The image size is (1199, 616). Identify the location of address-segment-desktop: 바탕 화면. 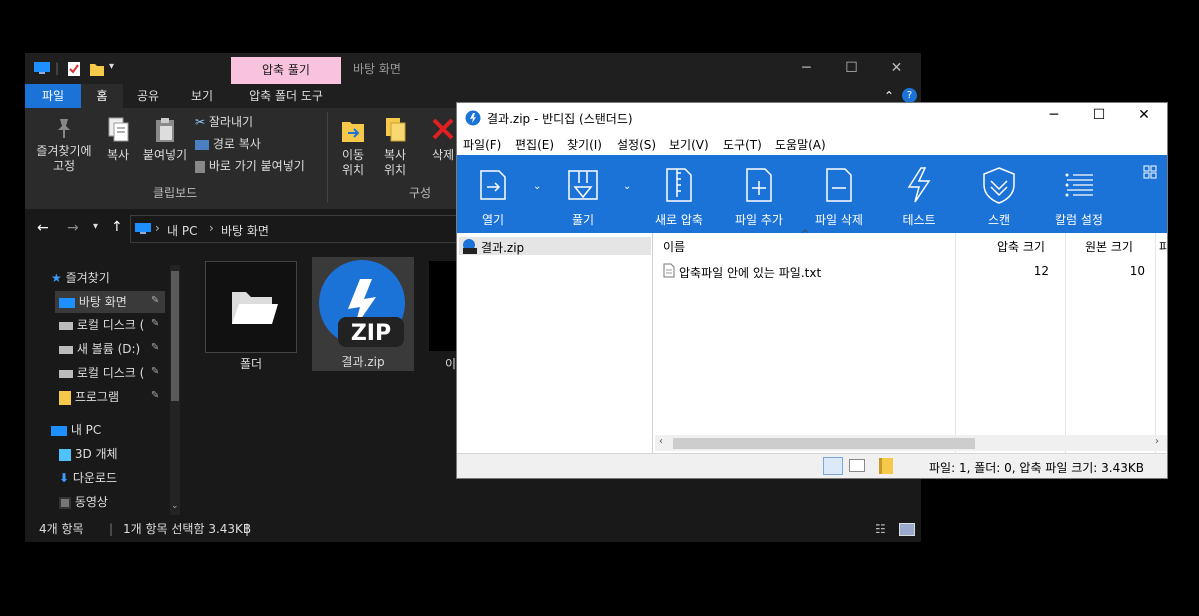
(245, 230).